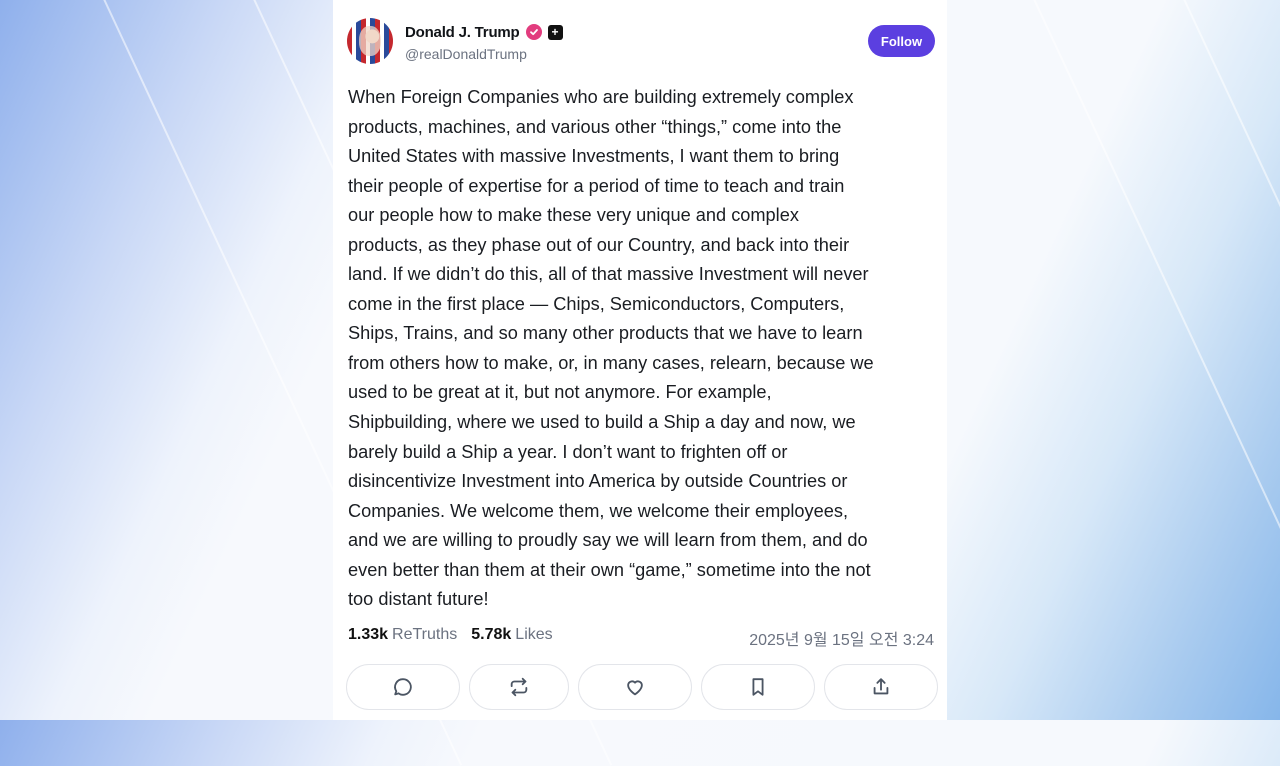  Describe the element at coordinates (368, 634) in the screenshot. I see `retruths-count: 1.33k` at that location.